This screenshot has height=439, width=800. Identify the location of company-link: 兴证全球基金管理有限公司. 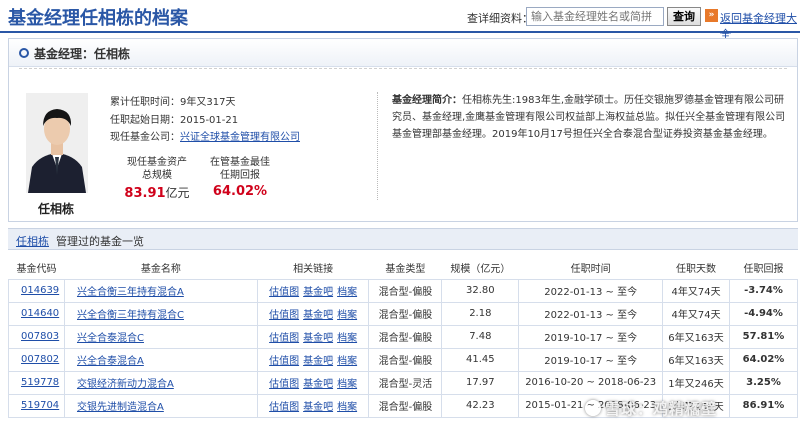
(240, 137).